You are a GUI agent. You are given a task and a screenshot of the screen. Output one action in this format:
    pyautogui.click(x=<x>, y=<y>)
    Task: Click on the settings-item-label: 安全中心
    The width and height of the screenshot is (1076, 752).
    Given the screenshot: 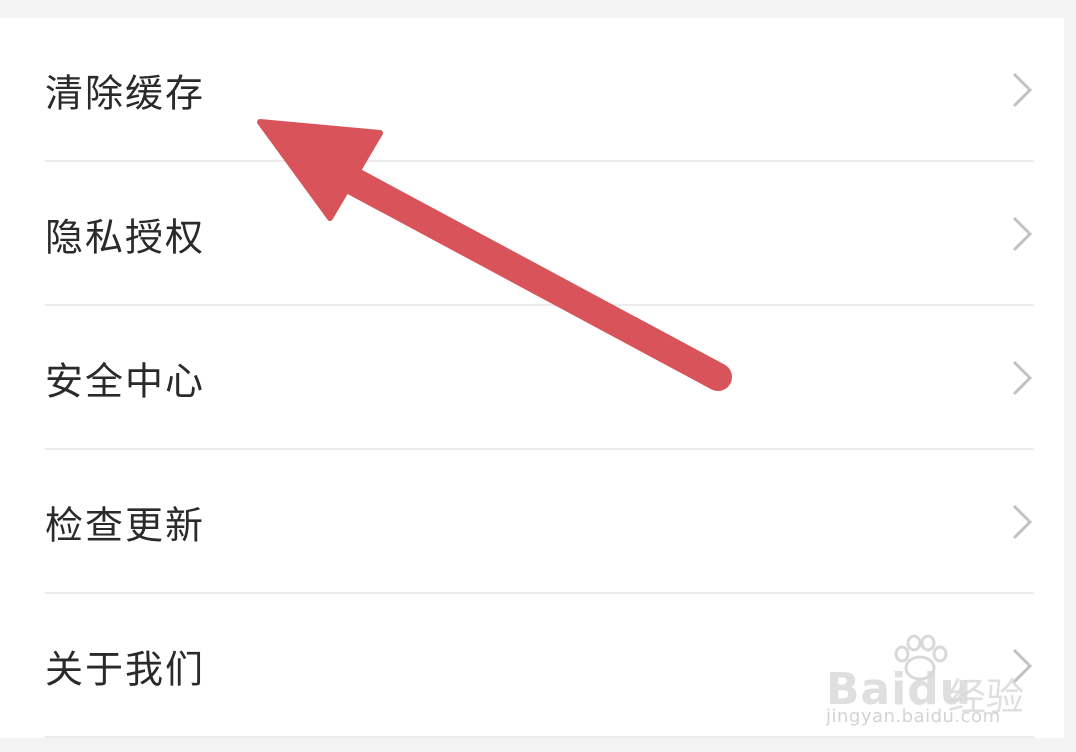 What is the action you would take?
    pyautogui.click(x=125, y=381)
    